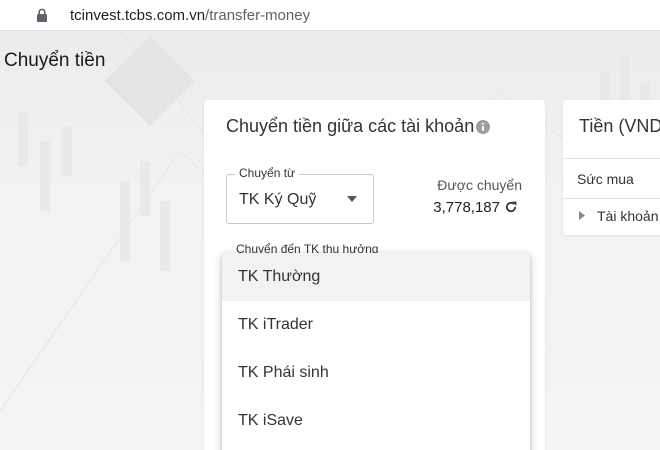  What do you see at coordinates (55, 60) in the screenshot?
I see `page-title: Chuyển tiền` at bounding box center [55, 60].